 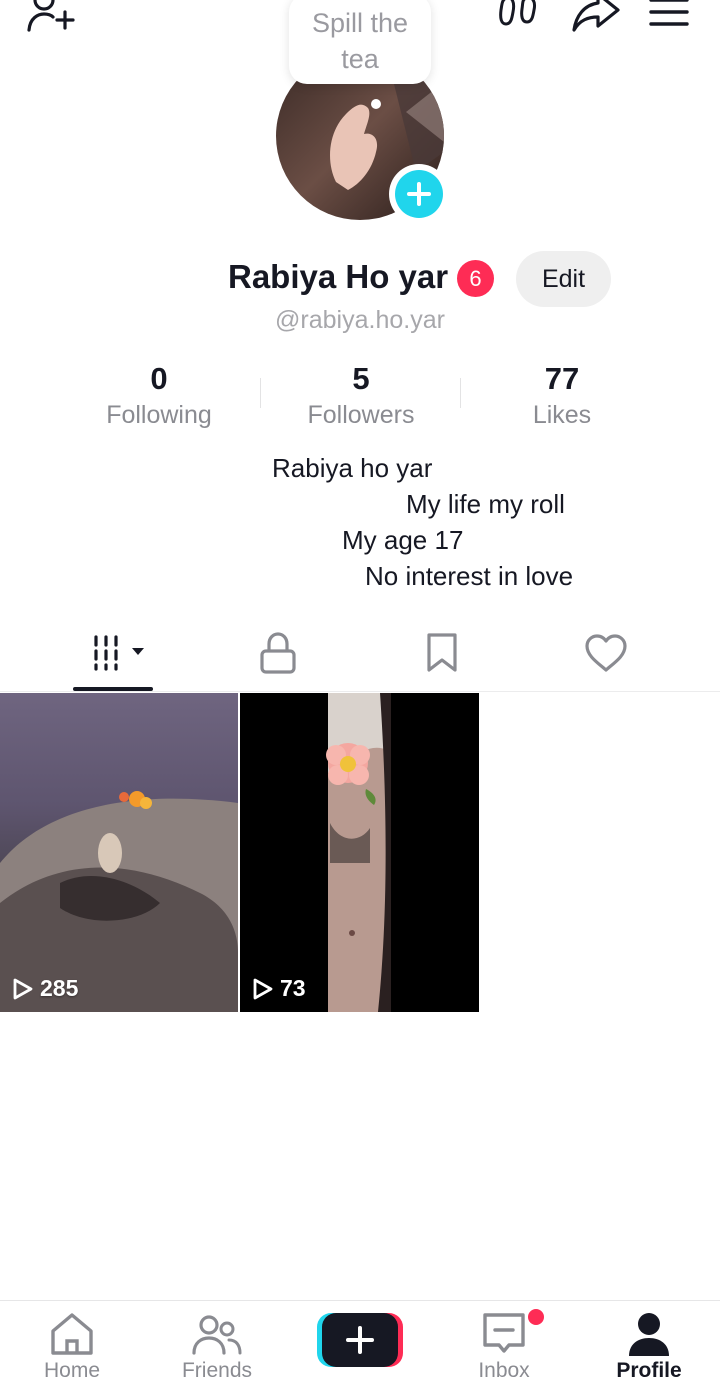 I want to click on home-icon, so click(x=72, y=1334).